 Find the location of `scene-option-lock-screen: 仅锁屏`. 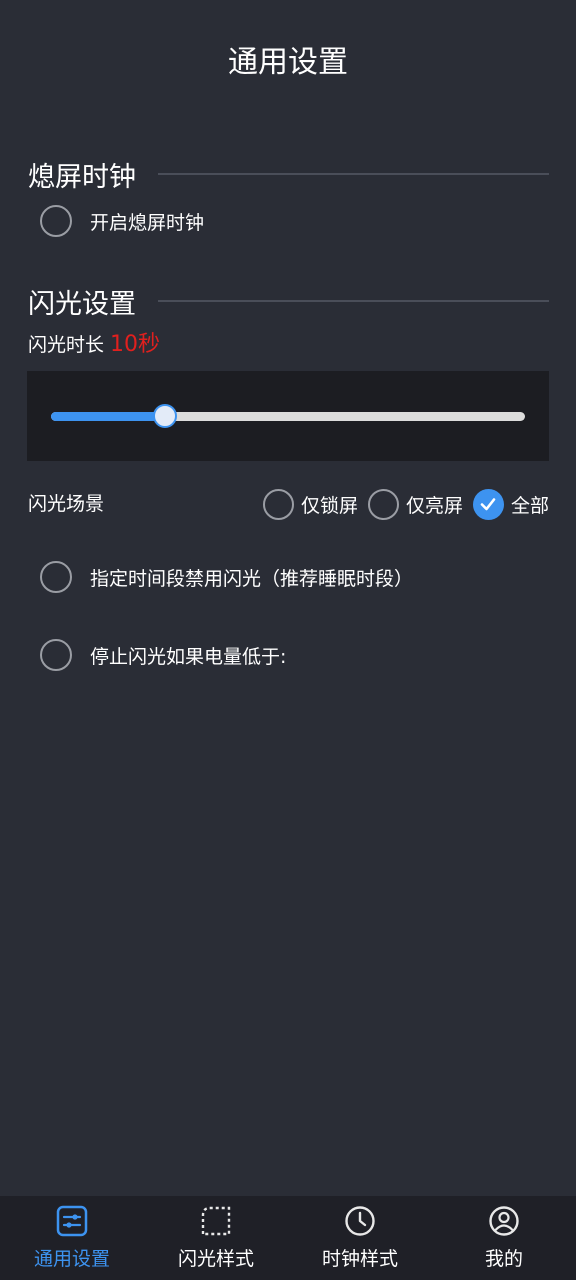

scene-option-lock-screen: 仅锁屏 is located at coordinates (310, 504).